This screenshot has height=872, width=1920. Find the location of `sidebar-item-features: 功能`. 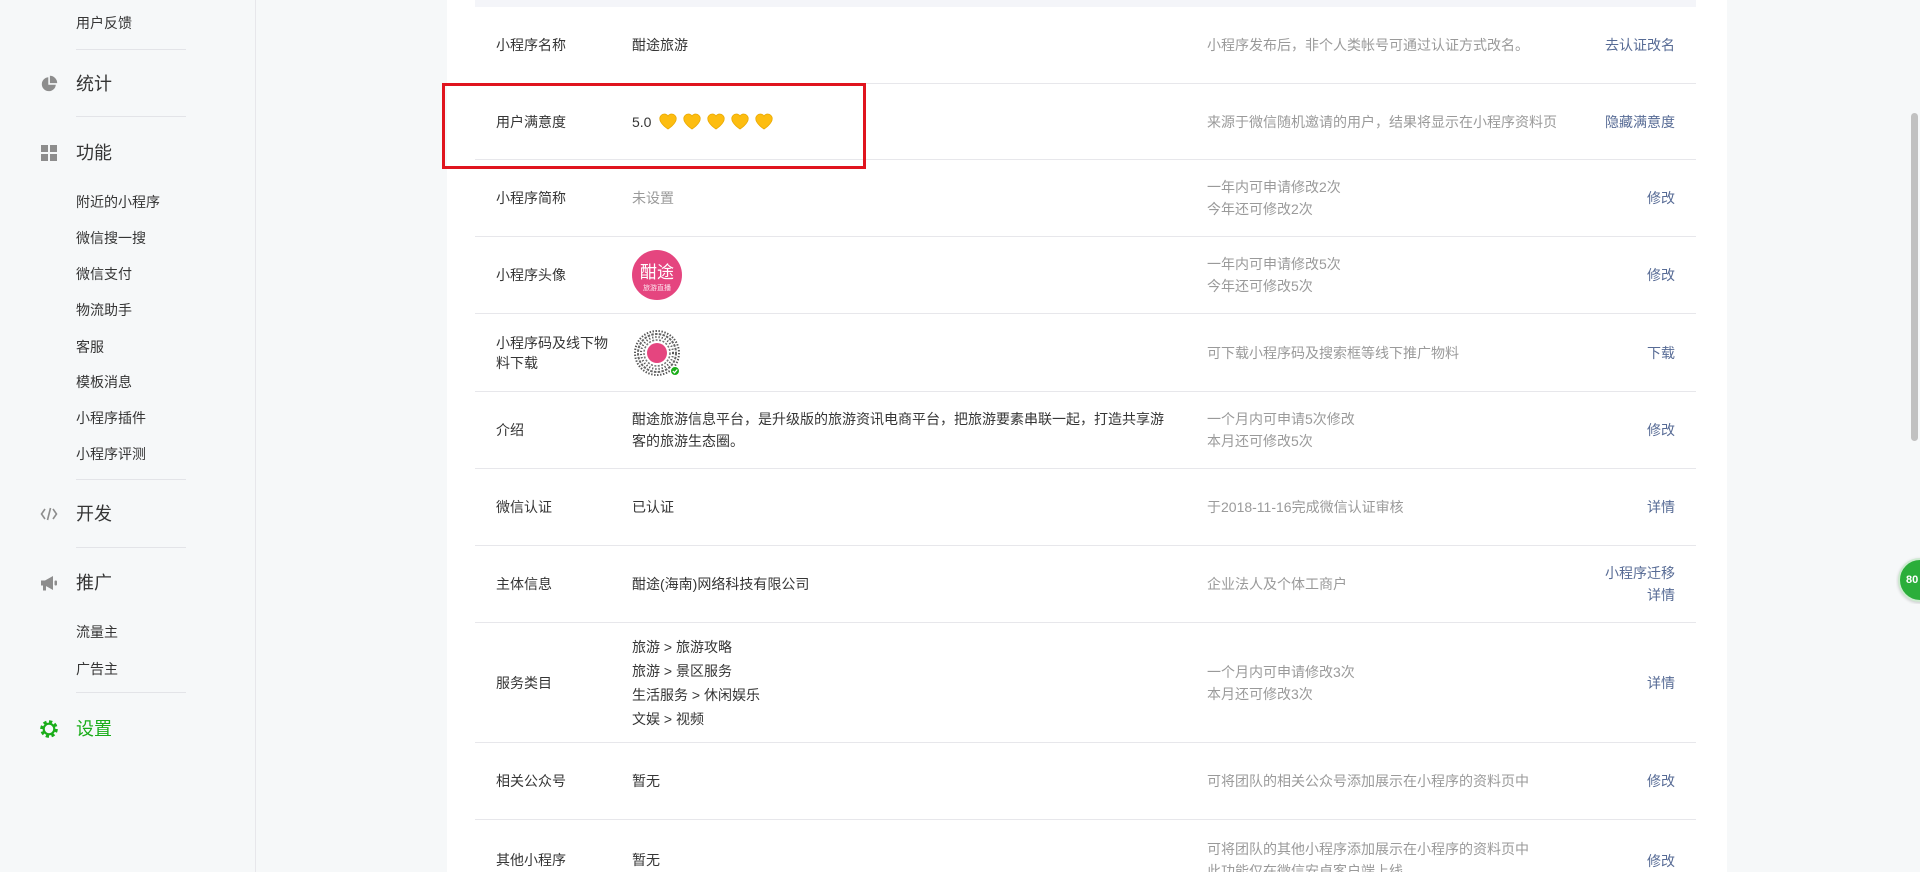

sidebar-item-features: 功能 is located at coordinates (76, 153).